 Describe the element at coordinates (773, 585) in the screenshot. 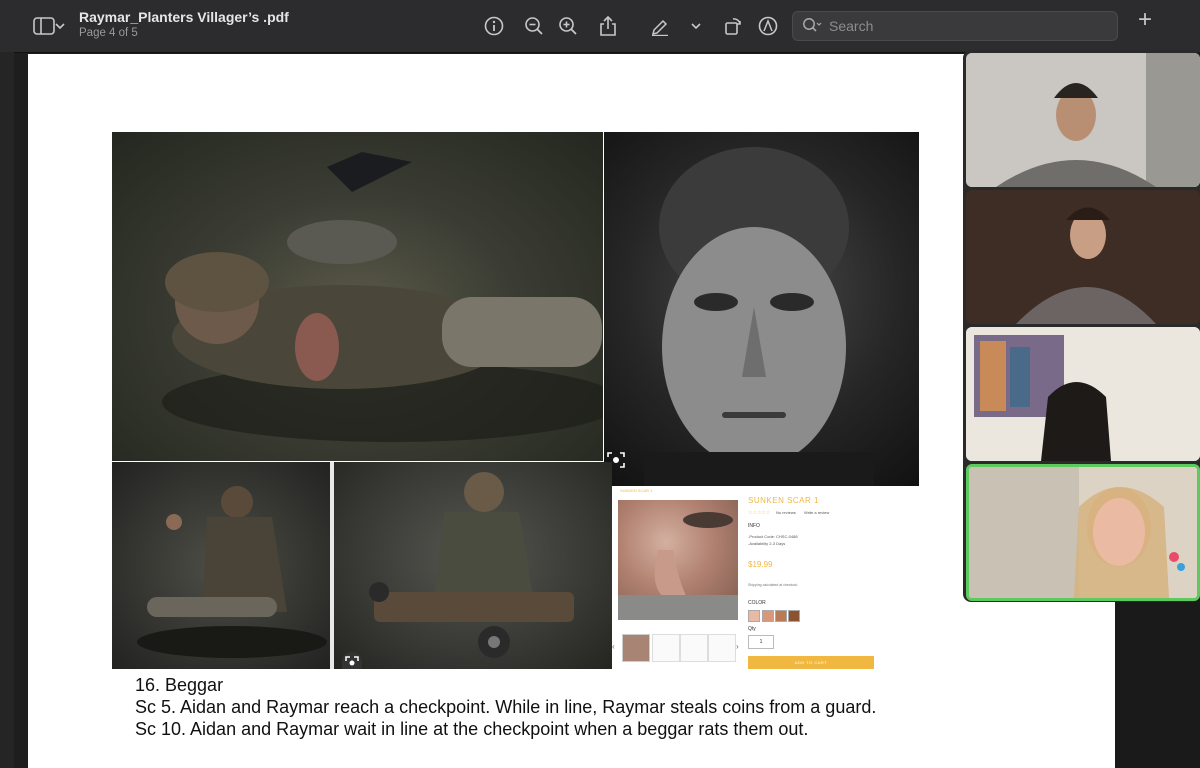

I see `shipping-note: Shipping calculated at checkout.` at that location.